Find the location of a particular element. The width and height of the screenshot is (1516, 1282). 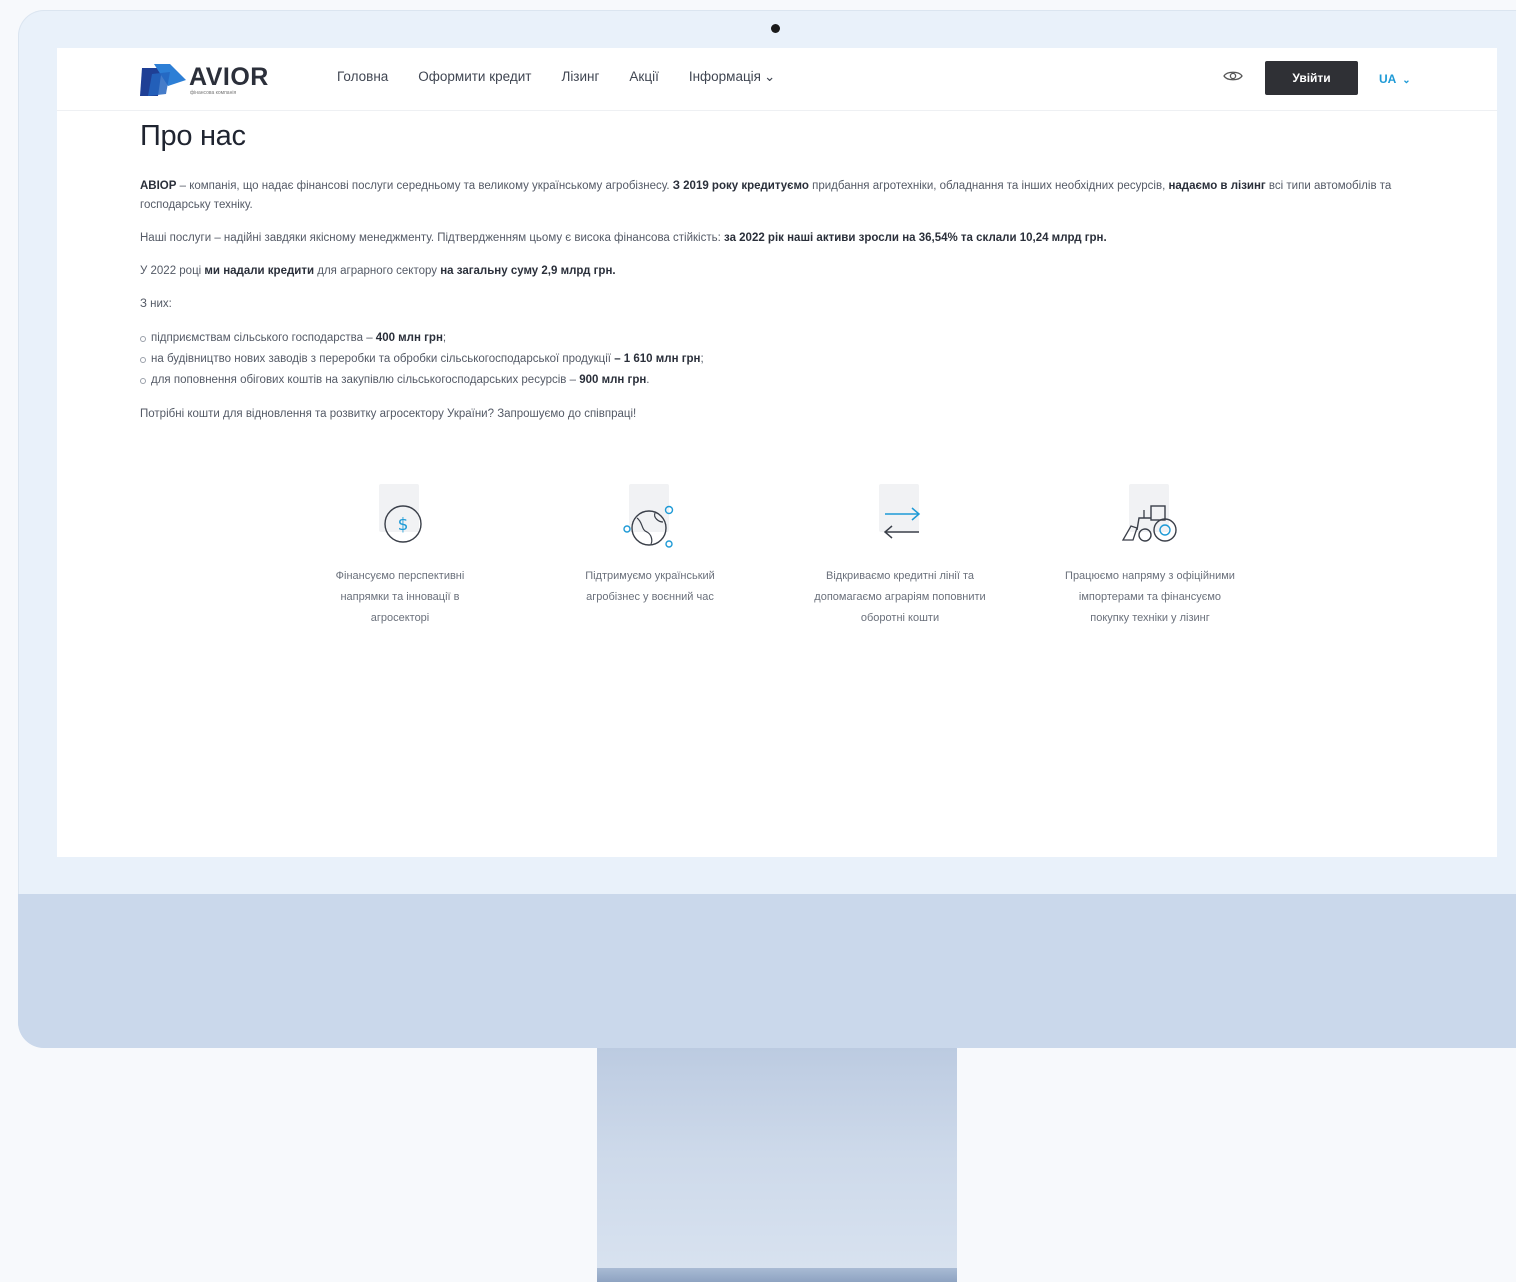

menu-item-credit: Оформити кредит is located at coordinates (474, 77).